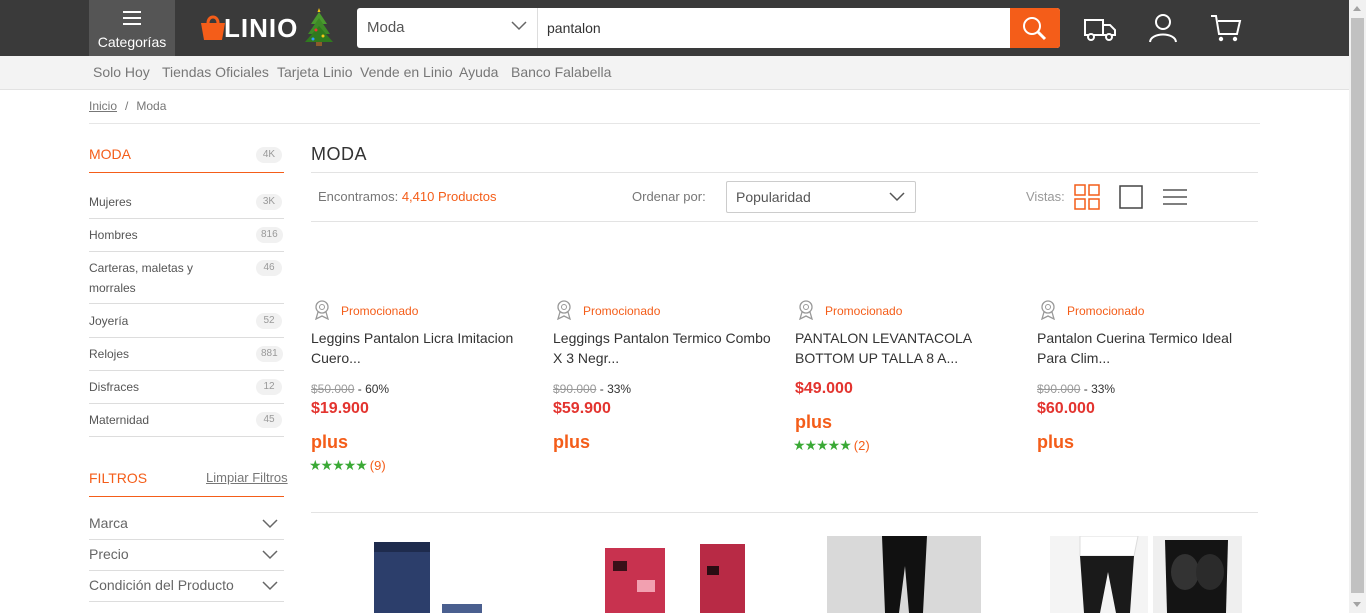 This screenshot has height=613, width=1366. I want to click on search-category-value: Moda, so click(386, 27).